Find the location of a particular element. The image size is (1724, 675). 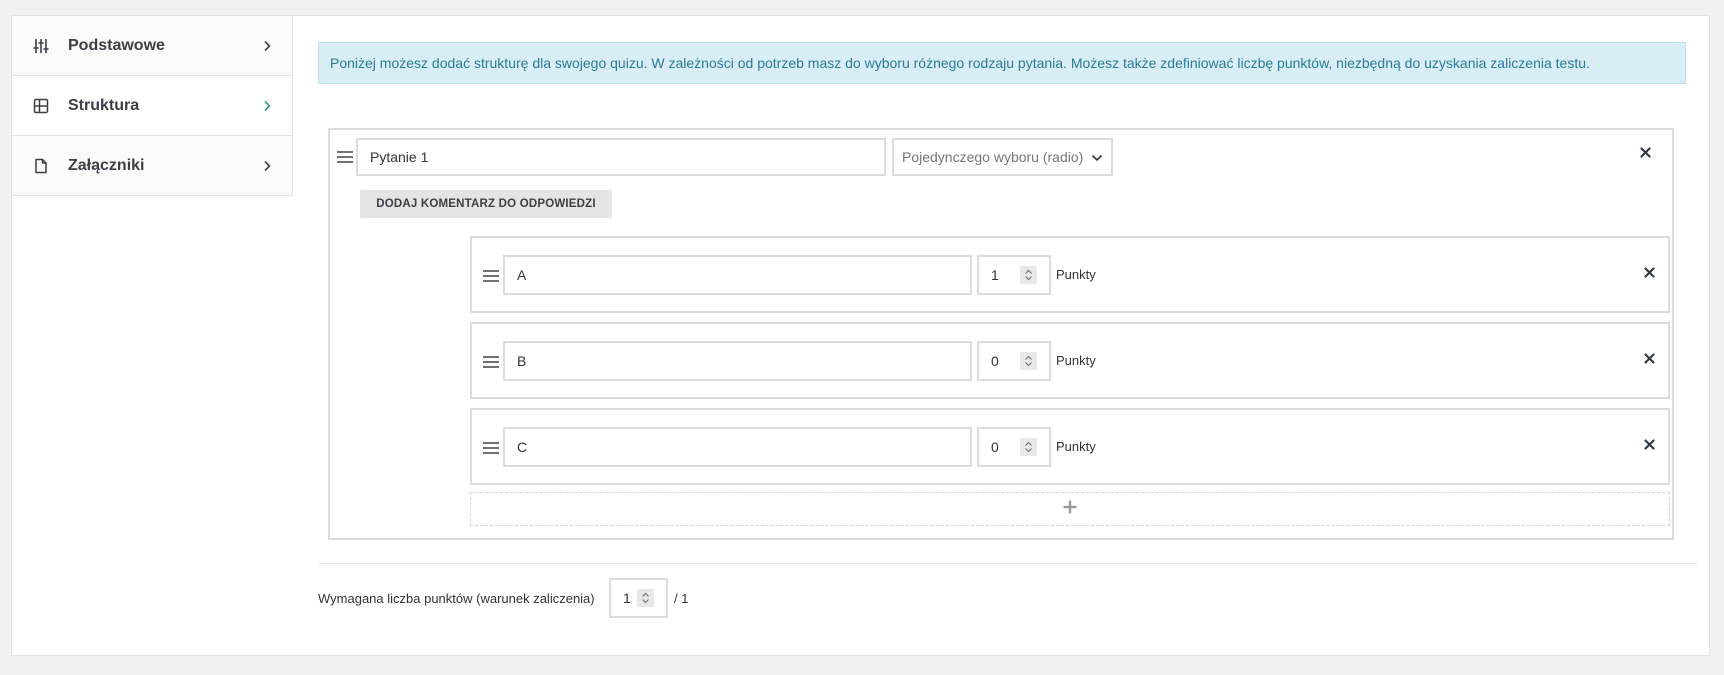

required-points-input: 1 is located at coordinates (638, 598).